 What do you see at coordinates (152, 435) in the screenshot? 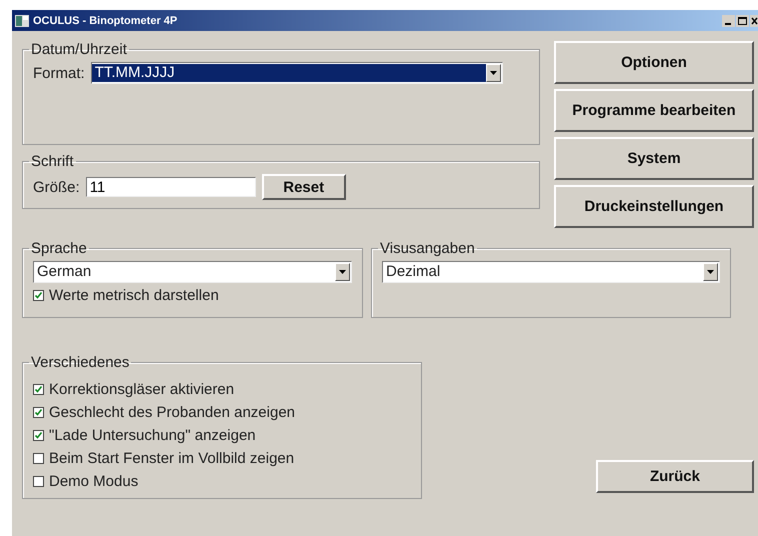
I see `checkbox-label: "Lade Untersuchung" anzeigen` at bounding box center [152, 435].